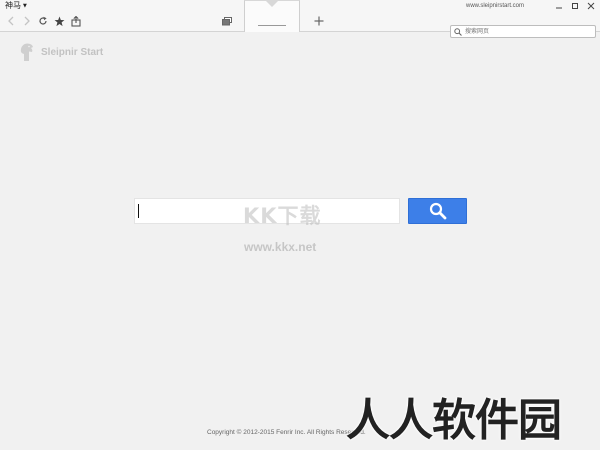 This screenshot has height=450, width=600. I want to click on tab-indicator, so click(272, 3).